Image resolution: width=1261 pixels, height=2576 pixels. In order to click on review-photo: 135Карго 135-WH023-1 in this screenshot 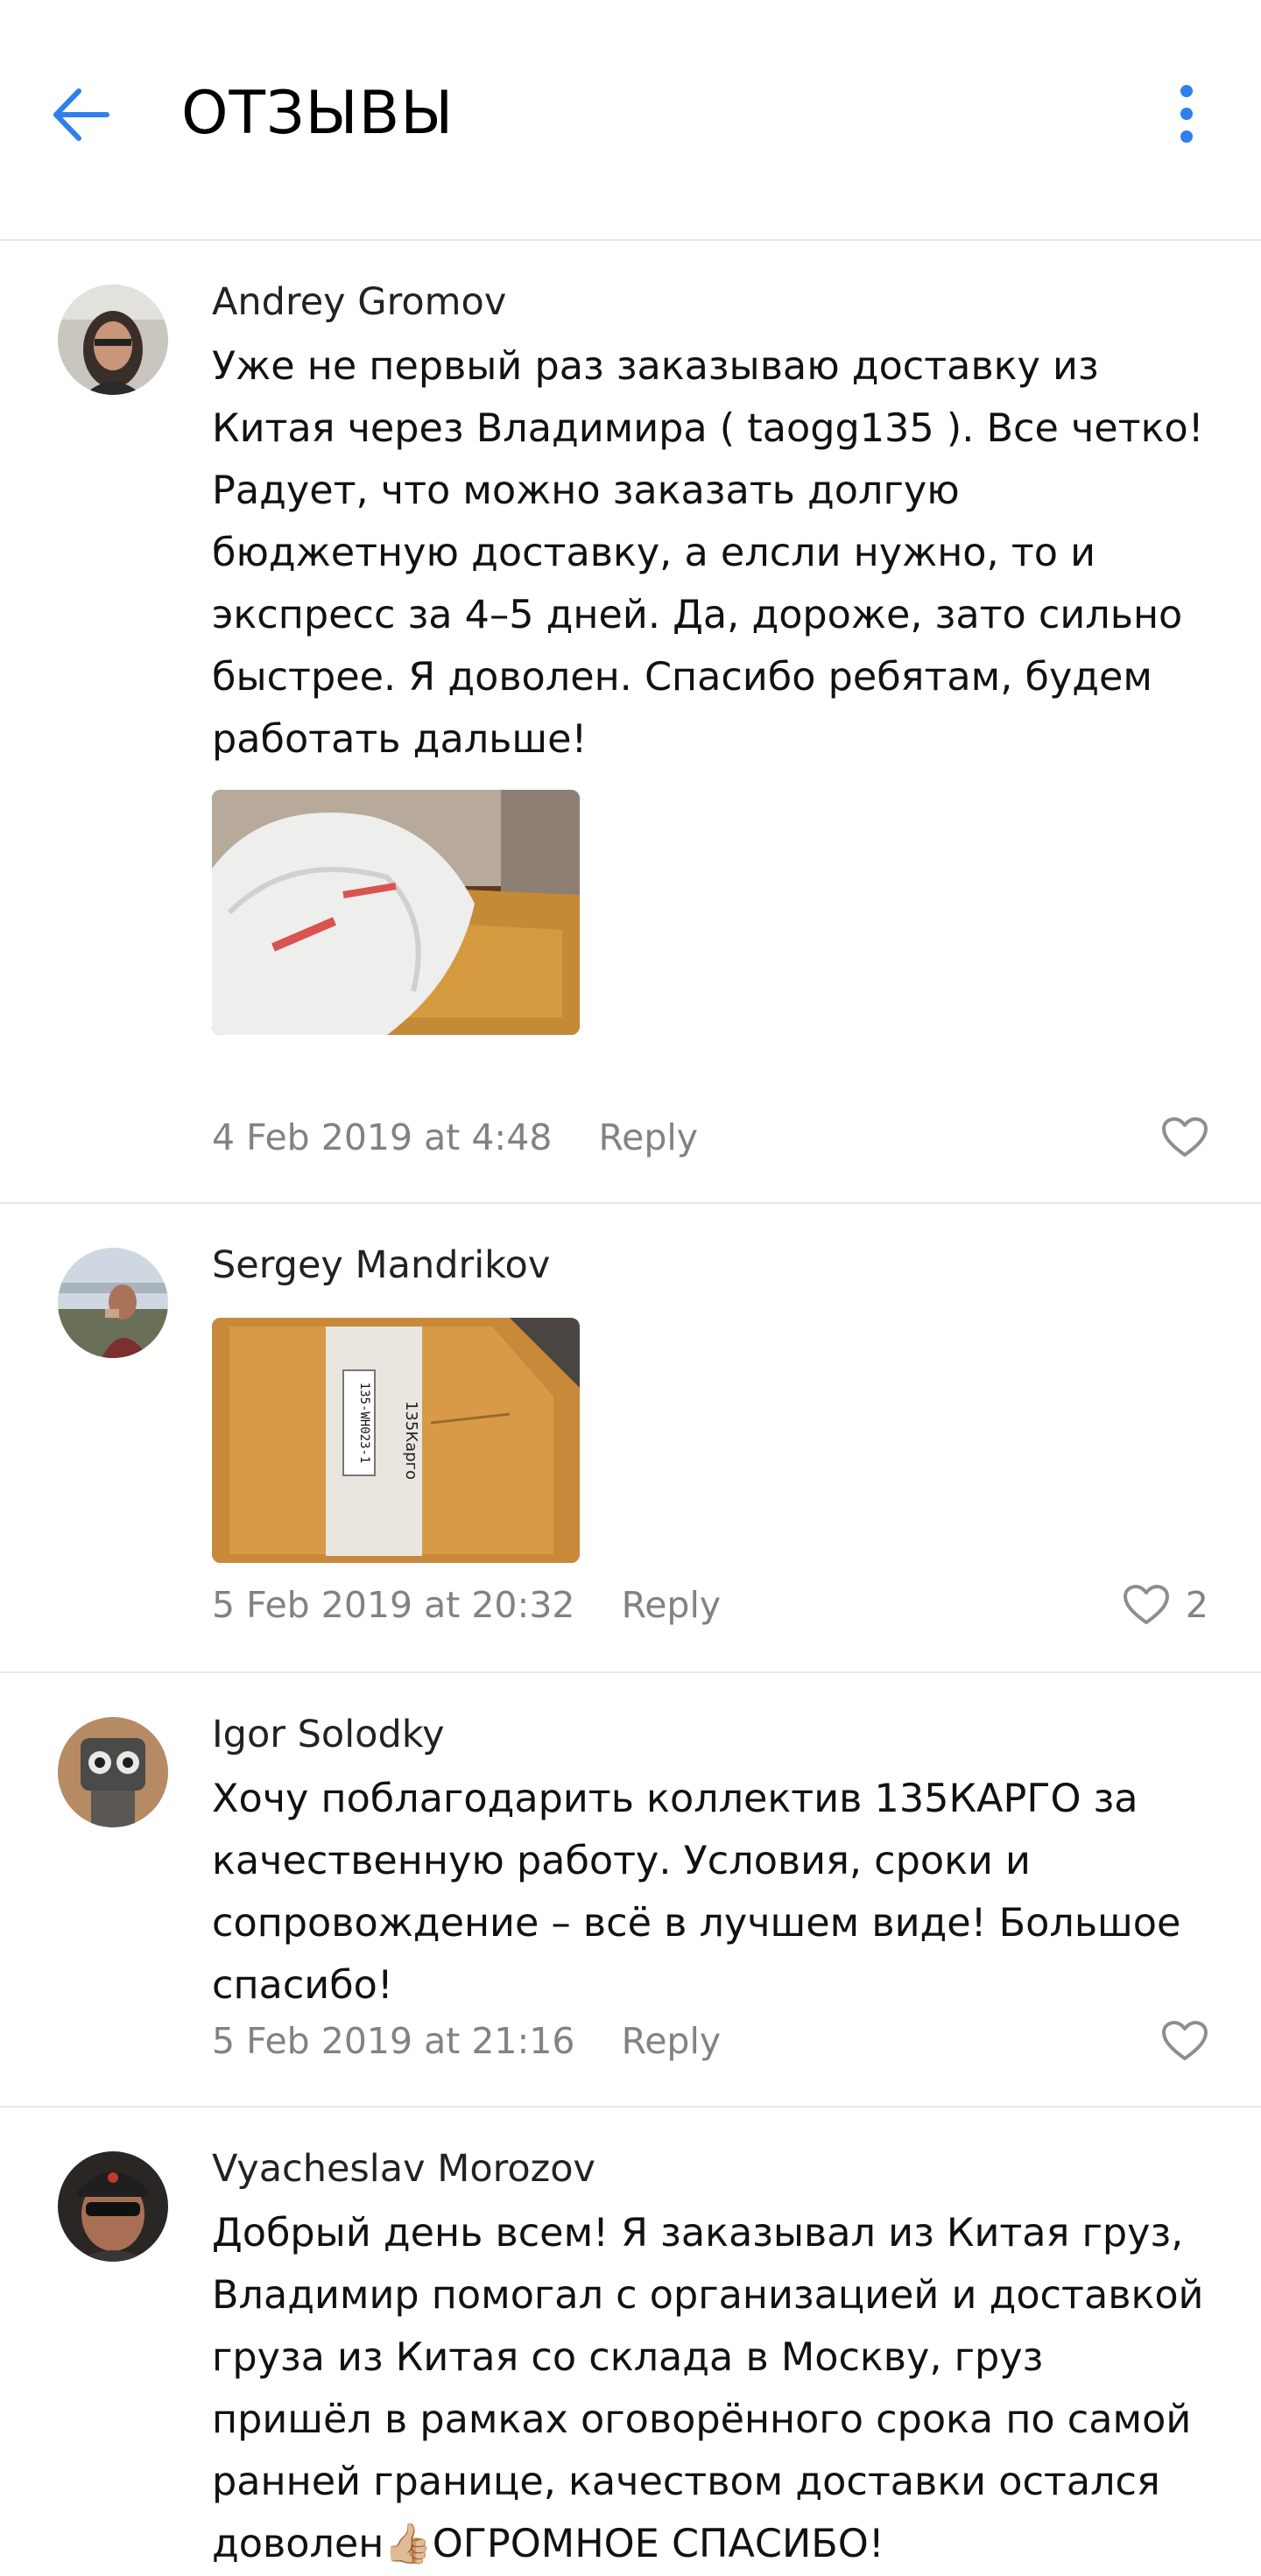, I will do `click(396, 1440)`.